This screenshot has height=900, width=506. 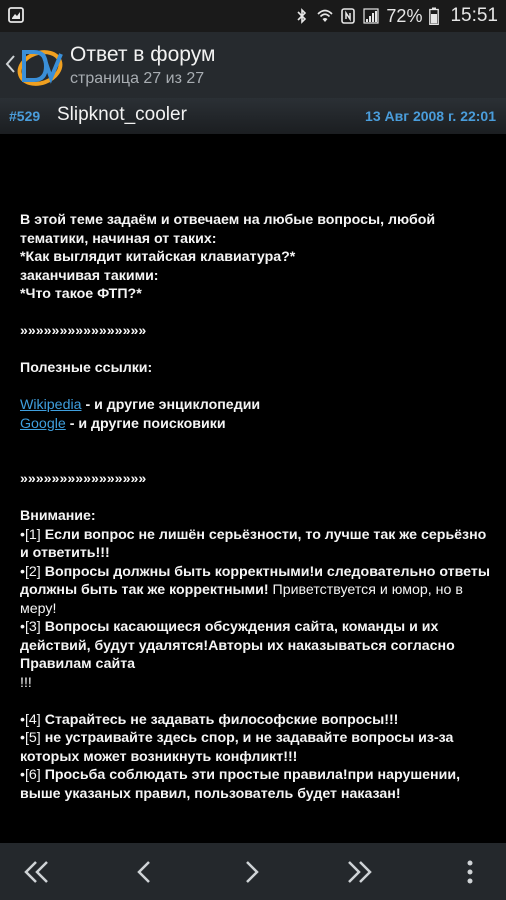 I want to click on wikipedia-link: Wikipedia, so click(x=51, y=405).